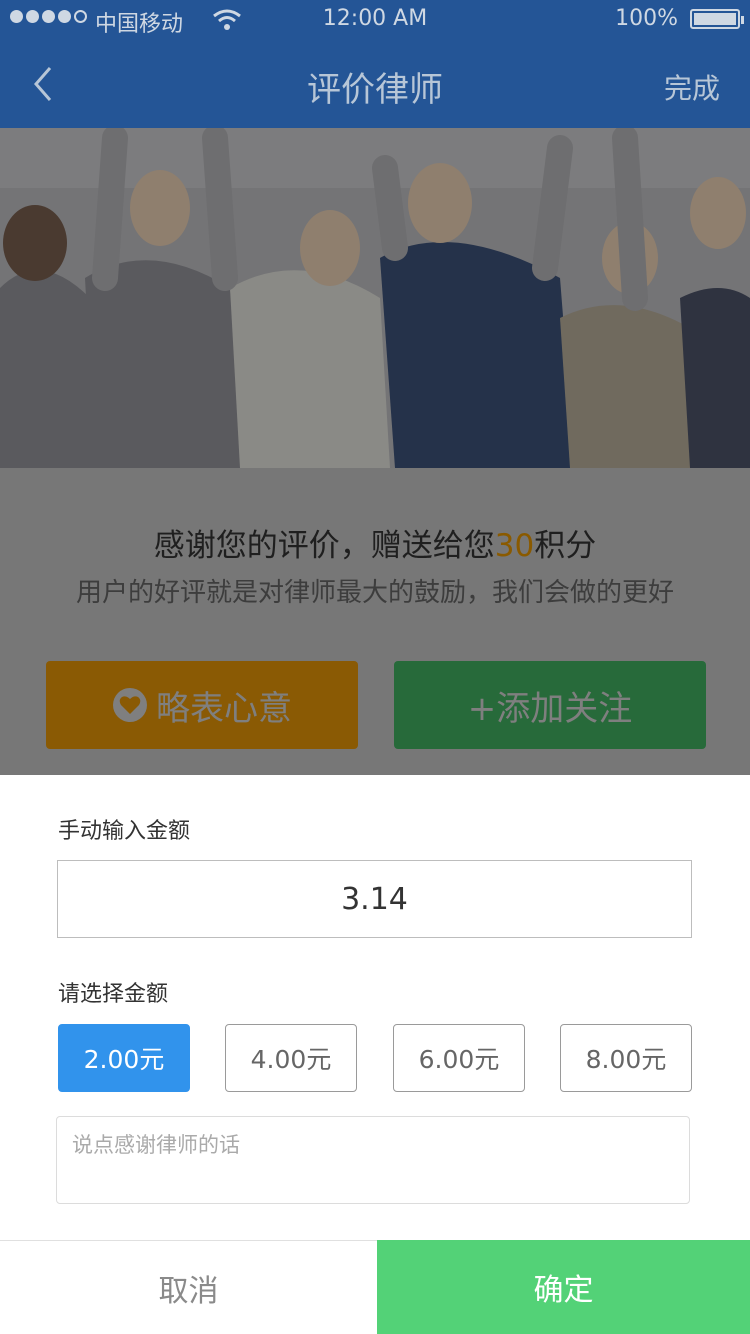  Describe the element at coordinates (224, 708) in the screenshot. I see `tip-lawyer-label: 略表心意` at that location.